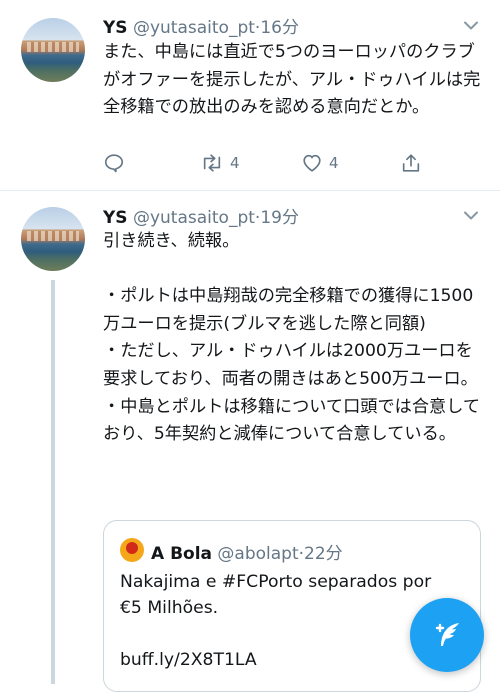 Image resolution: width=500 pixels, height=692 pixels. I want to click on tweet-header: YS @yutasaito_pt·19分, so click(201, 215).